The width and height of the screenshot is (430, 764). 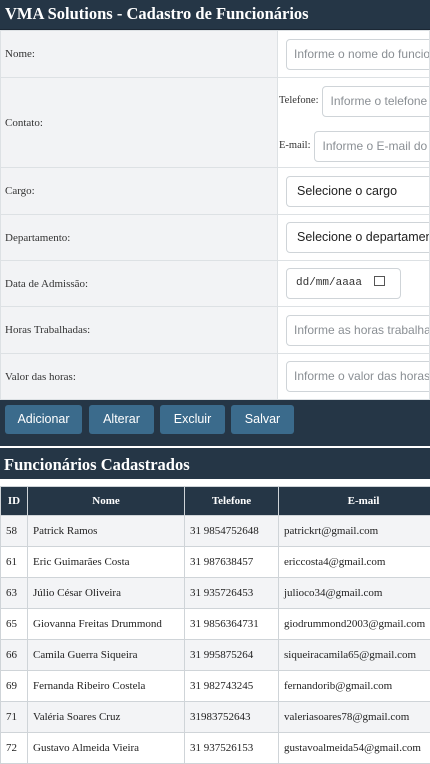 I want to click on cell-id: 61, so click(x=14, y=562).